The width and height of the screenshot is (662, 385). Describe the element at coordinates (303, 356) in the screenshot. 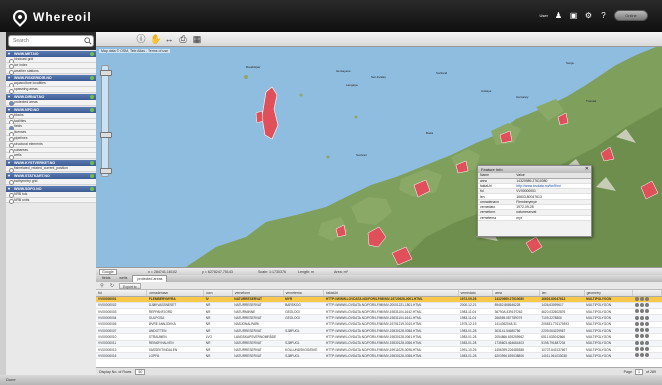

I see `table-cell: SJØFUGL` at that location.